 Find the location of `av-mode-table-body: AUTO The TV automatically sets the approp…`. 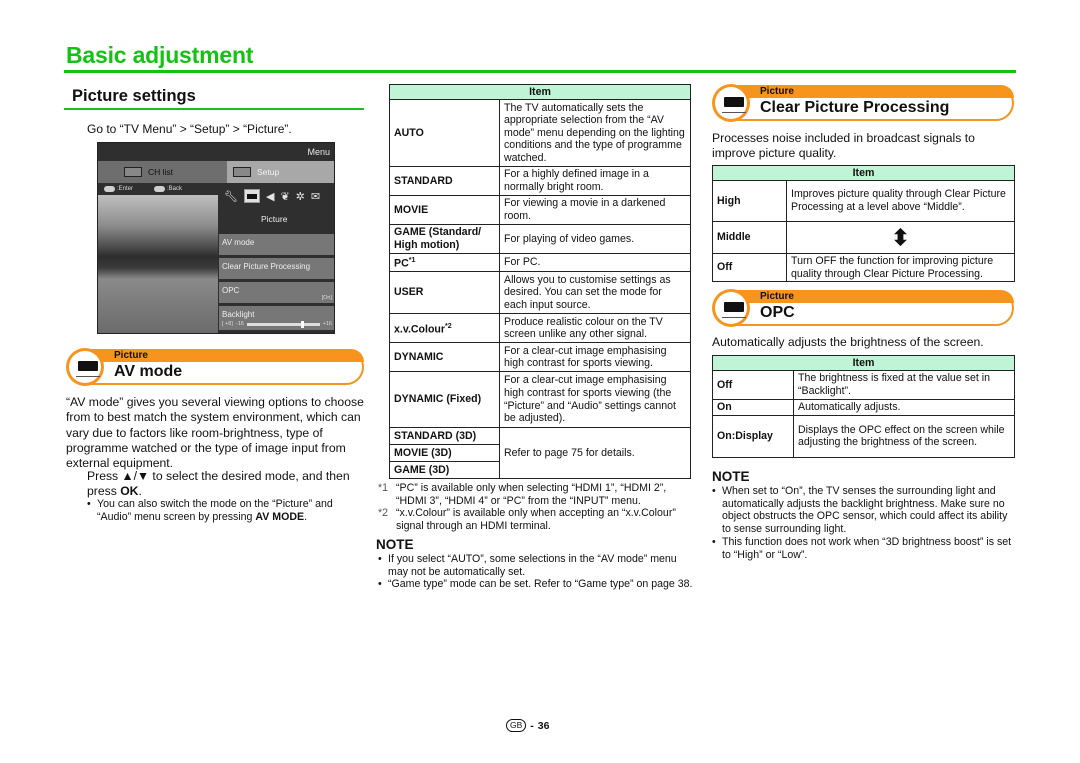

av-mode-table-body: AUTO The TV automatically sets the approp… is located at coordinates (540, 289).